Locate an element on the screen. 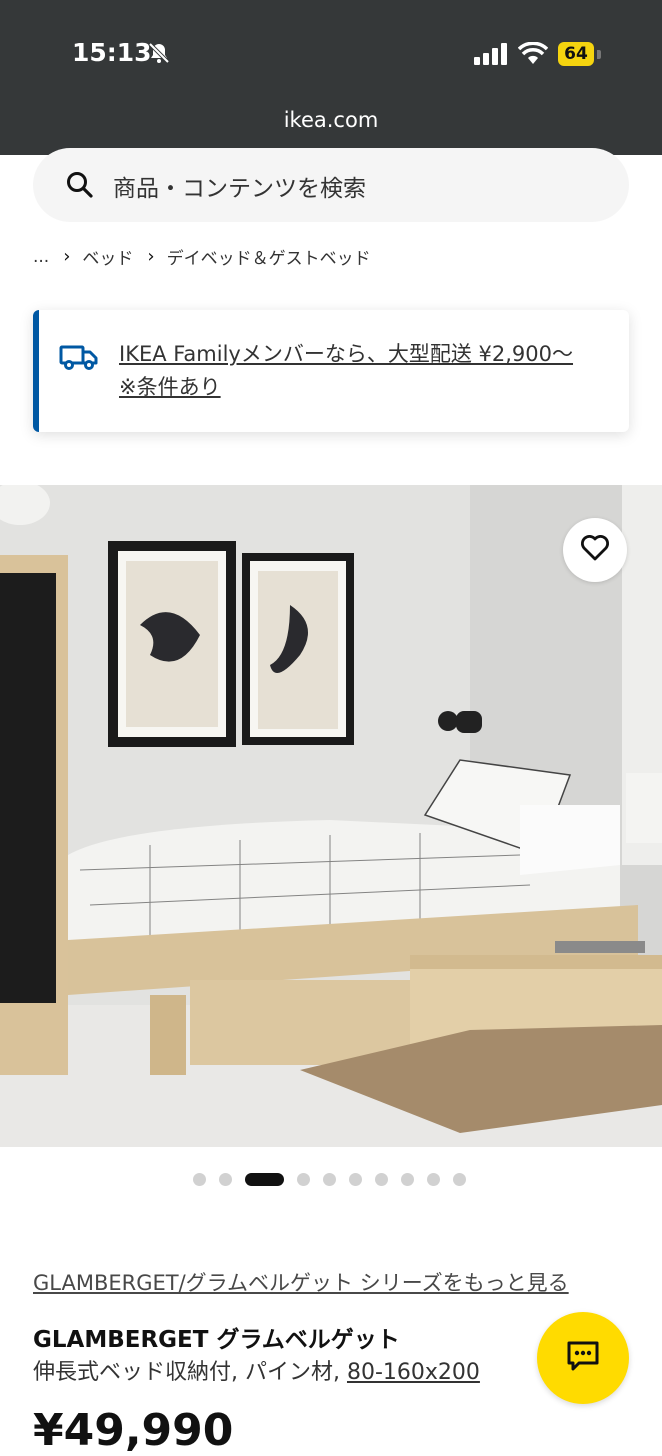 The height and width of the screenshot is (1456, 662). promo-accent-bar is located at coordinates (36, 371).